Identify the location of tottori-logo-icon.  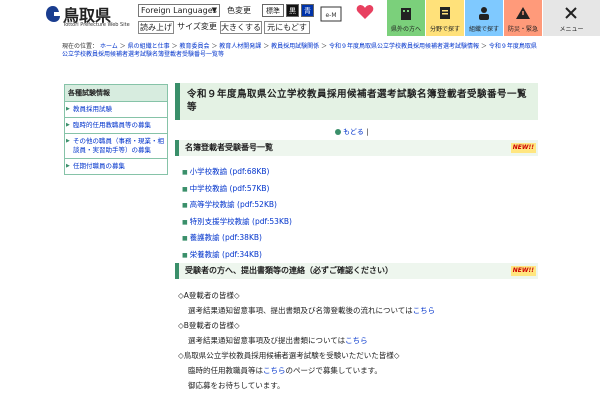
(53, 14).